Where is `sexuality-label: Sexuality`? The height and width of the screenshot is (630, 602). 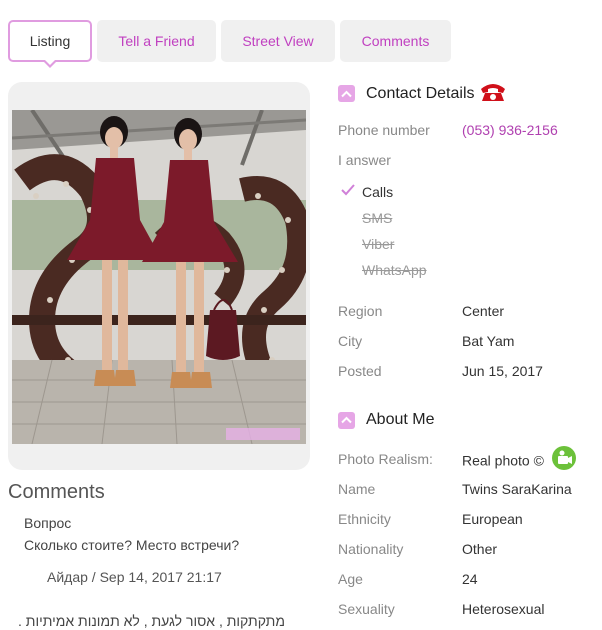 sexuality-label: Sexuality is located at coordinates (366, 609).